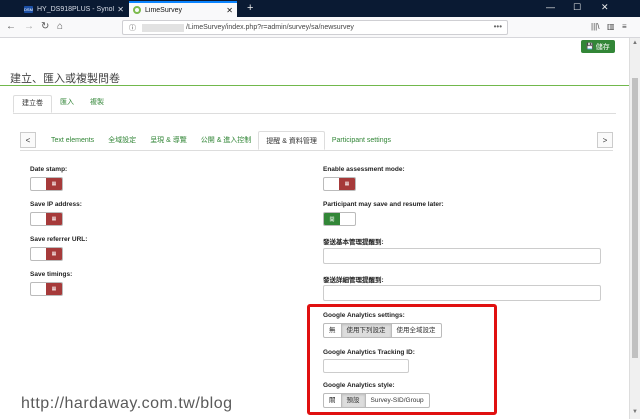 This screenshot has height=419, width=640. Describe the element at coordinates (163, 10) in the screenshot. I see `tab-label: LimeSurvey` at that location.